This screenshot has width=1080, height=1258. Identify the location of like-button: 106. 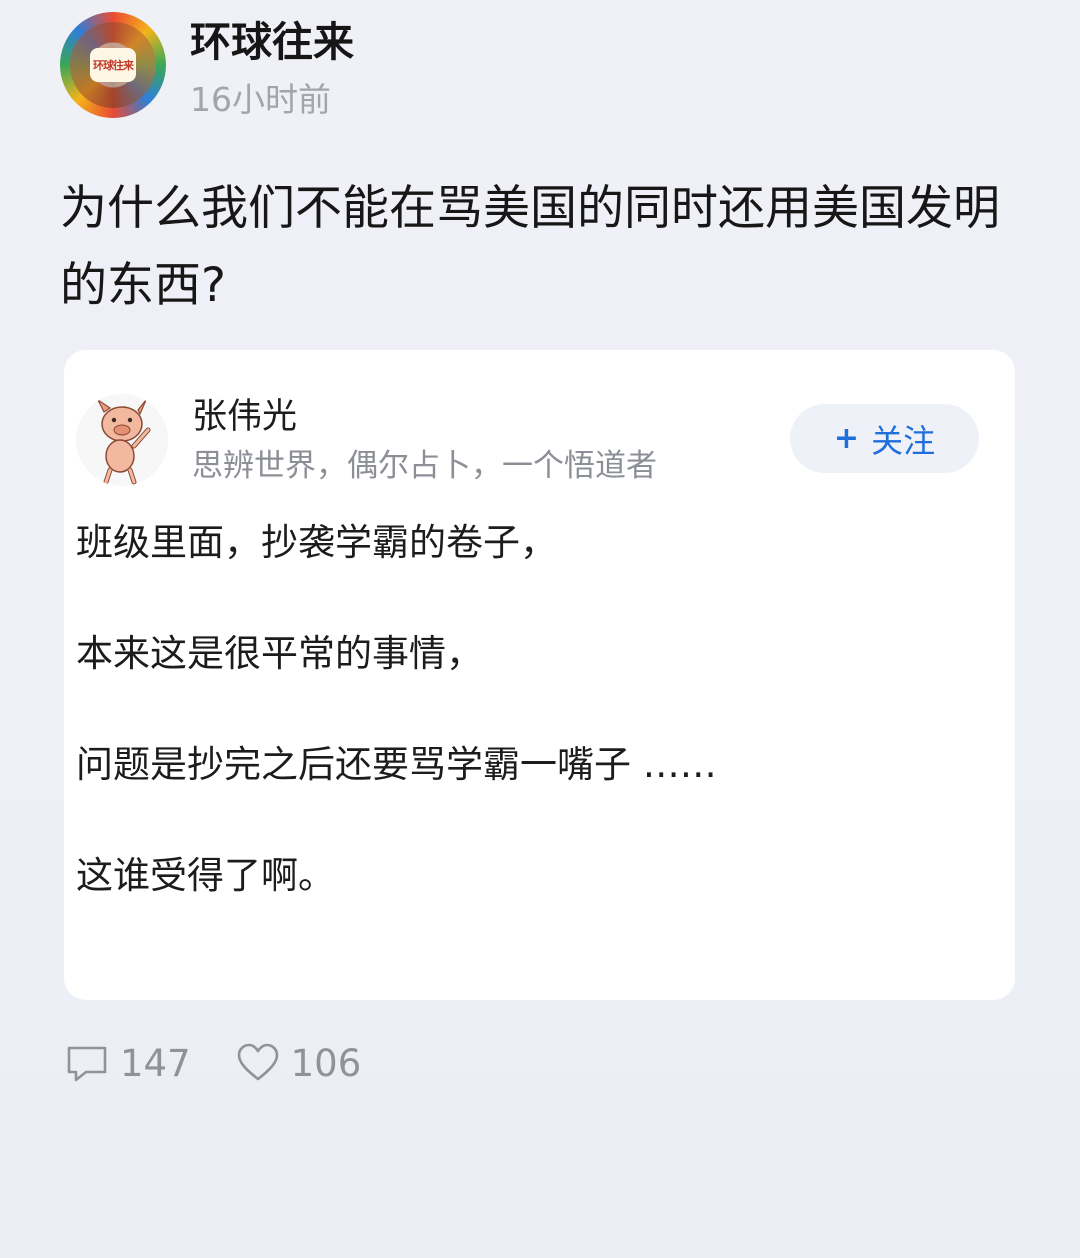
(298, 1063).